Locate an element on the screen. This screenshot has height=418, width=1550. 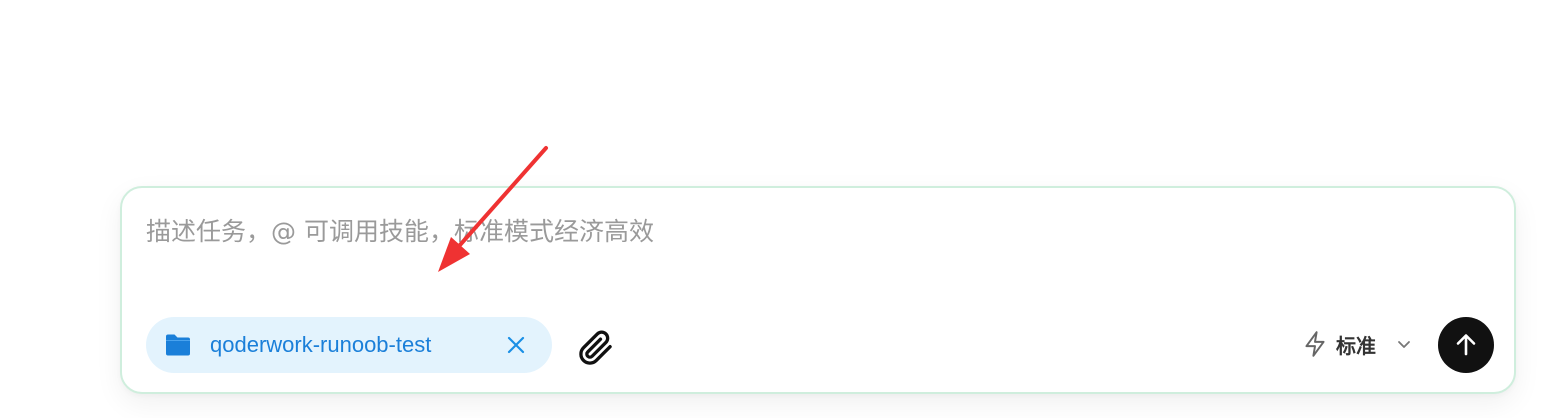
folder-icon is located at coordinates (178, 345).